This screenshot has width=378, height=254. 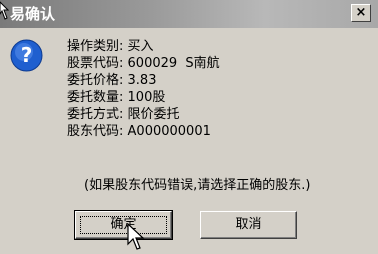 I want to click on close-button: ×, so click(x=361, y=13).